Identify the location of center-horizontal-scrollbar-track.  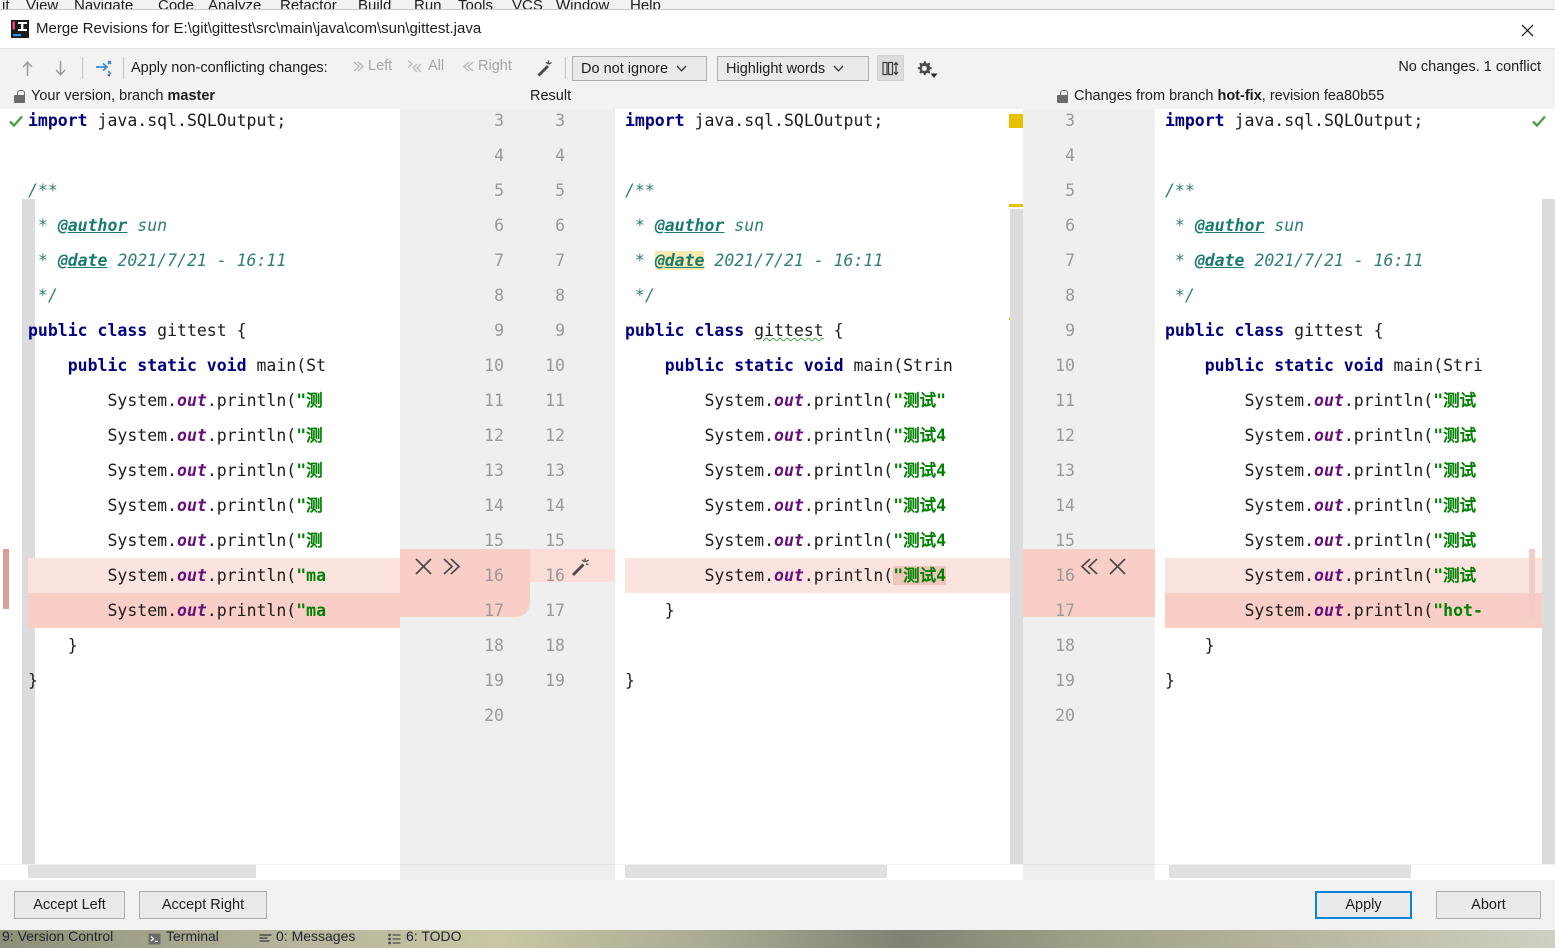
(819, 872).